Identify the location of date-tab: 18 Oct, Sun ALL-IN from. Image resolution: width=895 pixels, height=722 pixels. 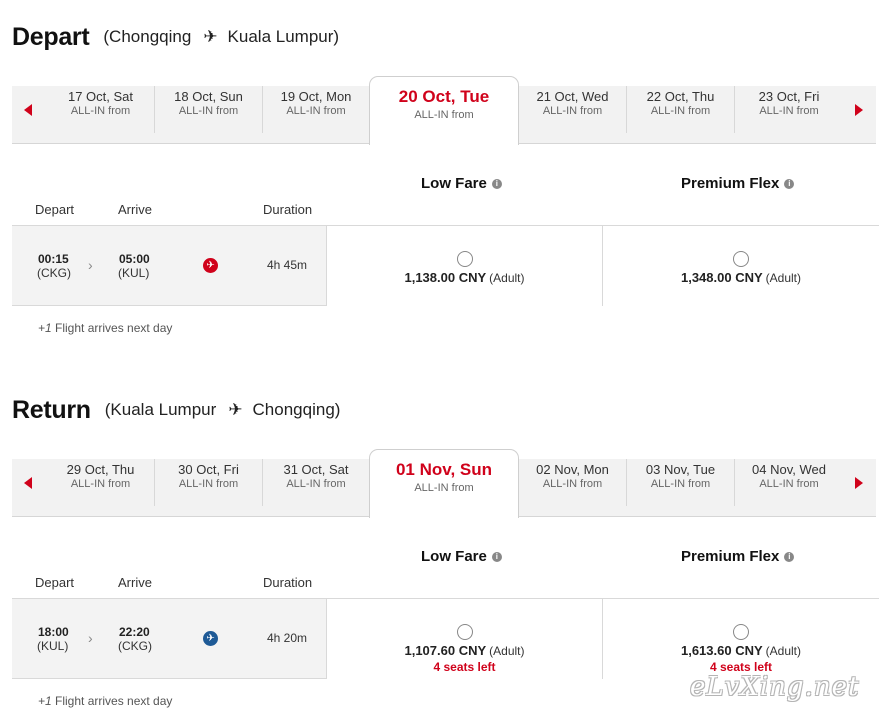
(209, 109).